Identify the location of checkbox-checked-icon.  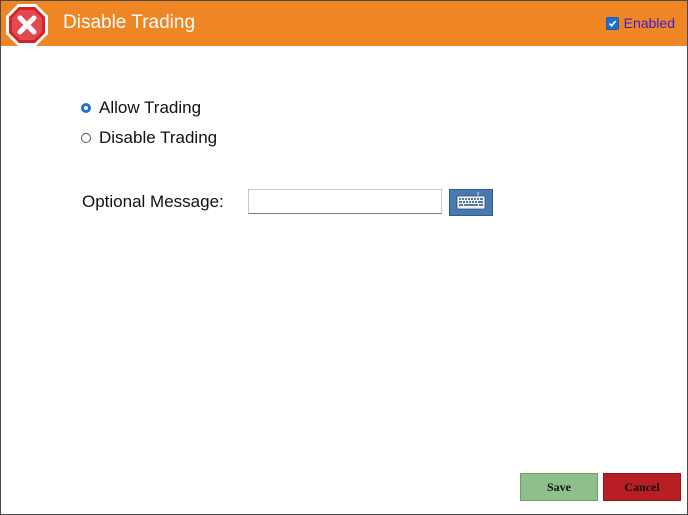
(612, 23).